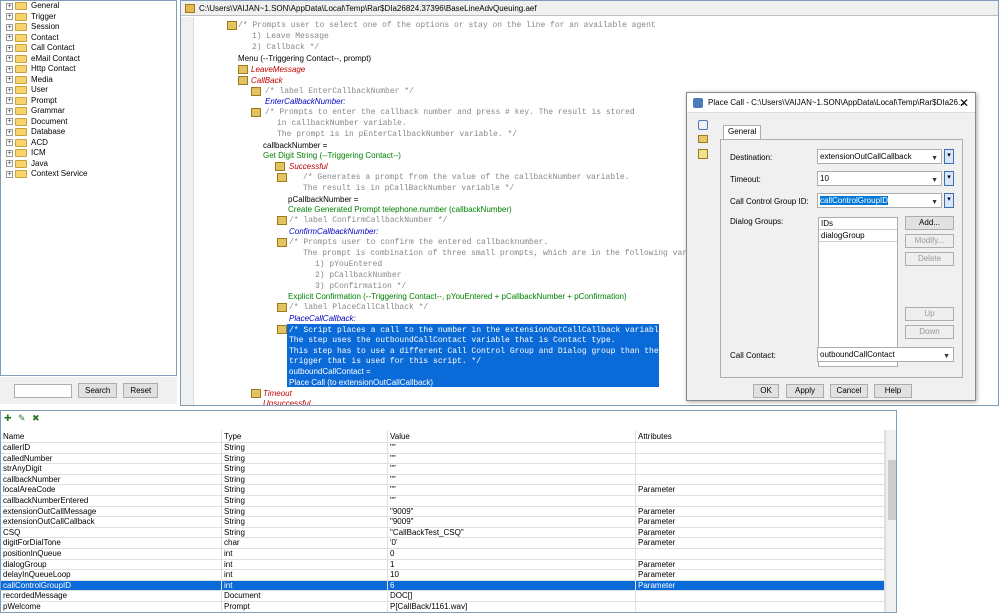 The width and height of the screenshot is (999, 613). I want to click on call-control-group-combo: callControlGroupID ▼, so click(879, 200).